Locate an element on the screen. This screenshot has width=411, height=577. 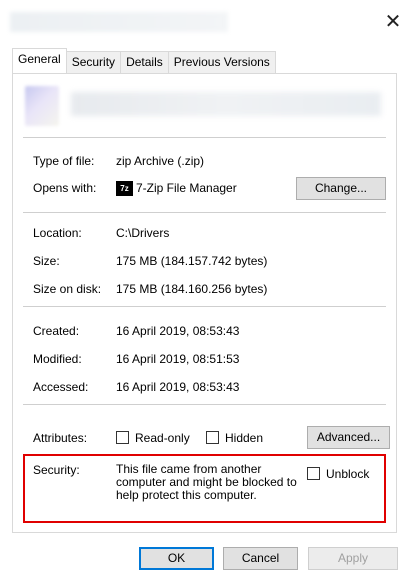
hidden-checkbox is located at coordinates (212, 437).